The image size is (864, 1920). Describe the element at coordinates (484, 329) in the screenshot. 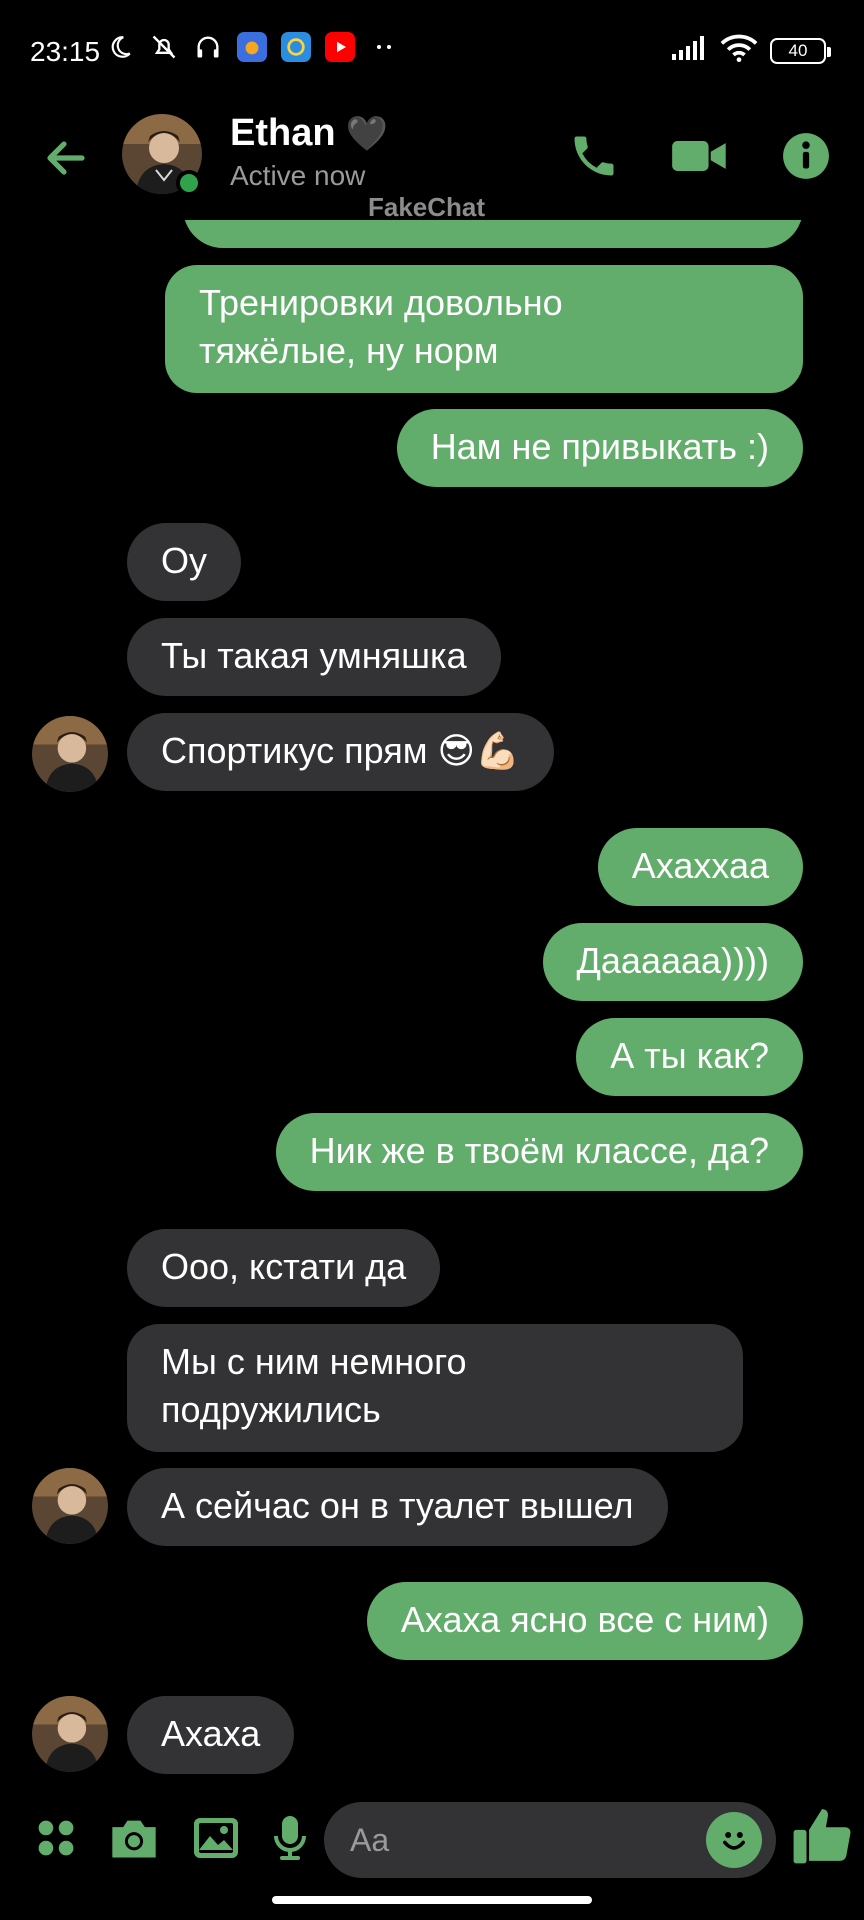

I see `message-outgoing: Тренировки довольно тяжёлые, ну норм` at that location.